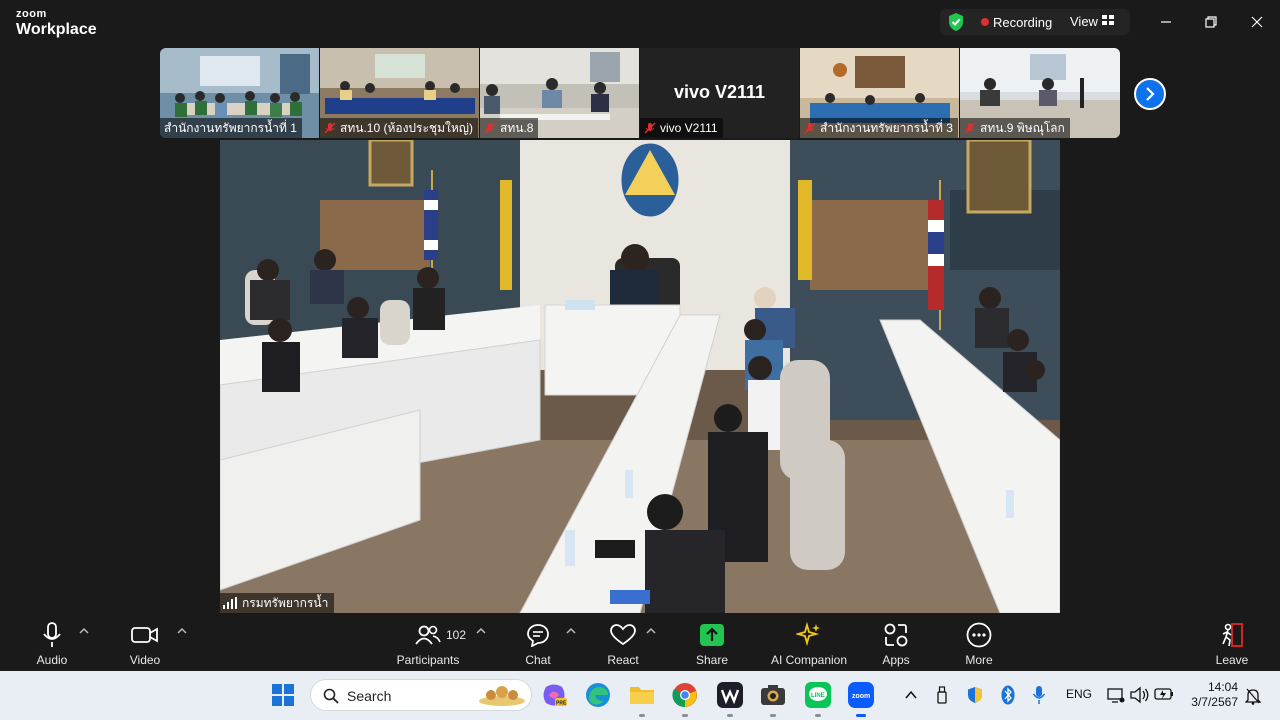  I want to click on speaker-name: กรมทรัพยากรน้ำ, so click(285, 602).